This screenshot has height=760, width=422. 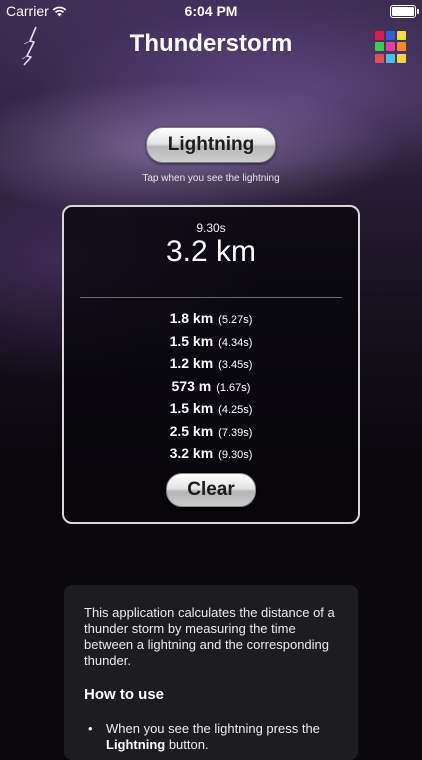 I want to click on color-palette-button, so click(x=391, y=47).